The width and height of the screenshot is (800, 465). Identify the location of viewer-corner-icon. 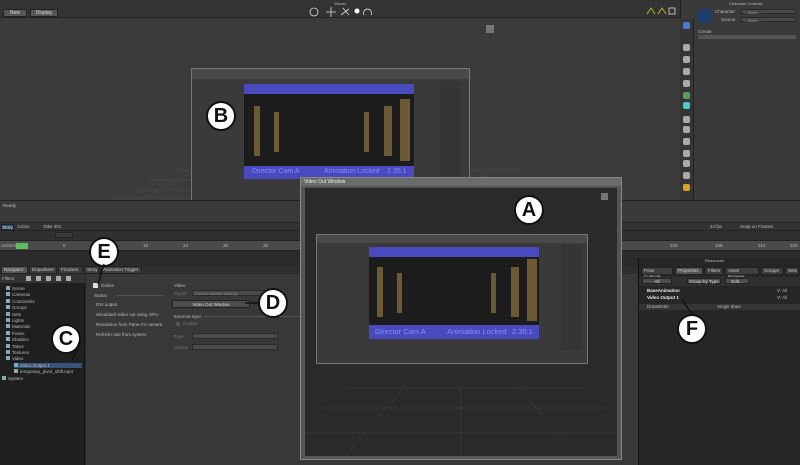
(490, 29).